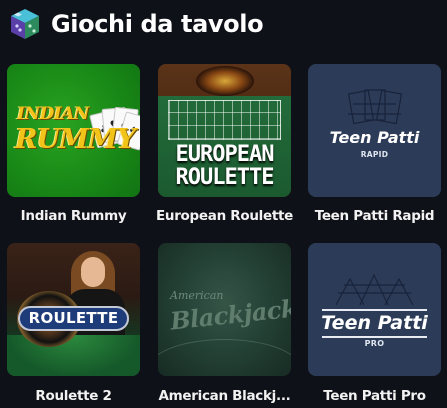  Describe the element at coordinates (374, 154) in the screenshot. I see `thumbnail-subtitle: RAPID` at that location.